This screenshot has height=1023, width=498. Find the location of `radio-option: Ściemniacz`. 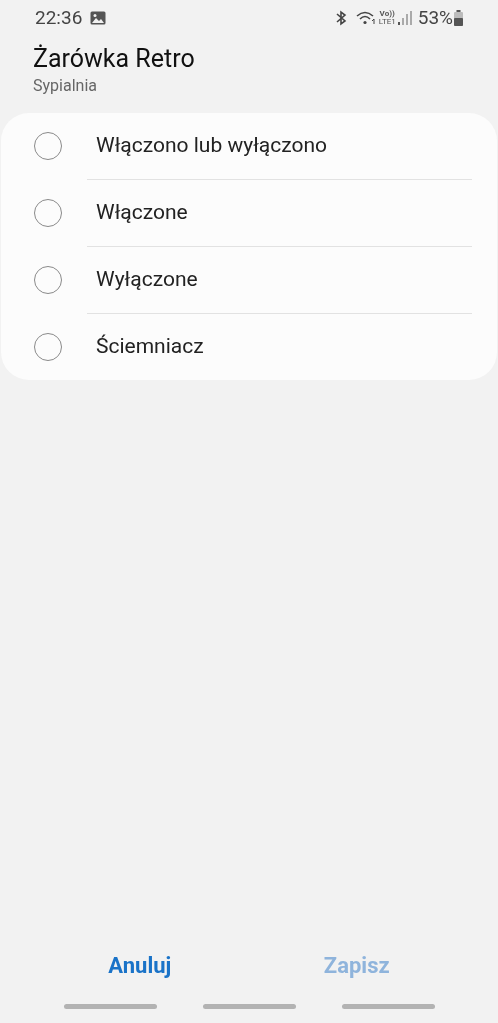

radio-option: Ściemniacz is located at coordinates (249, 347).